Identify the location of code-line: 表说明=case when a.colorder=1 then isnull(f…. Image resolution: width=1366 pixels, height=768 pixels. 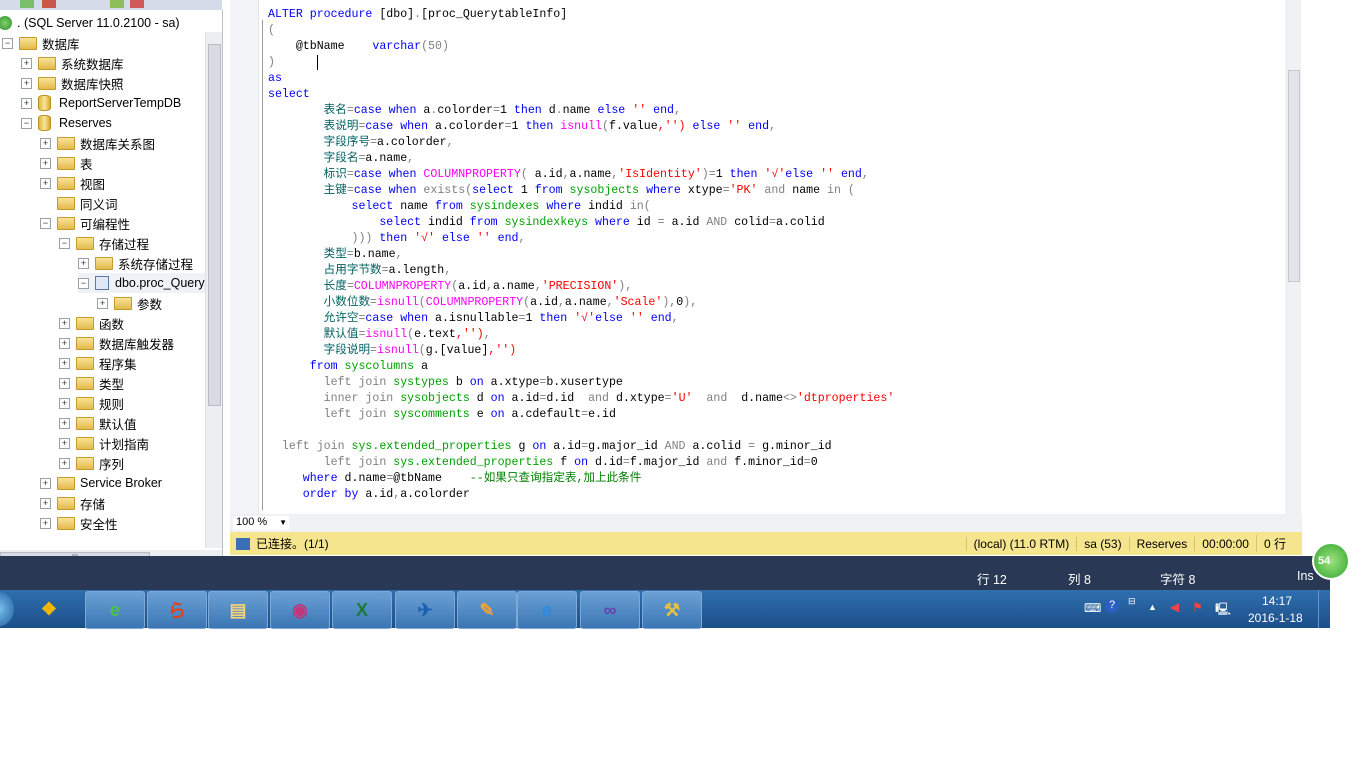
(581, 127).